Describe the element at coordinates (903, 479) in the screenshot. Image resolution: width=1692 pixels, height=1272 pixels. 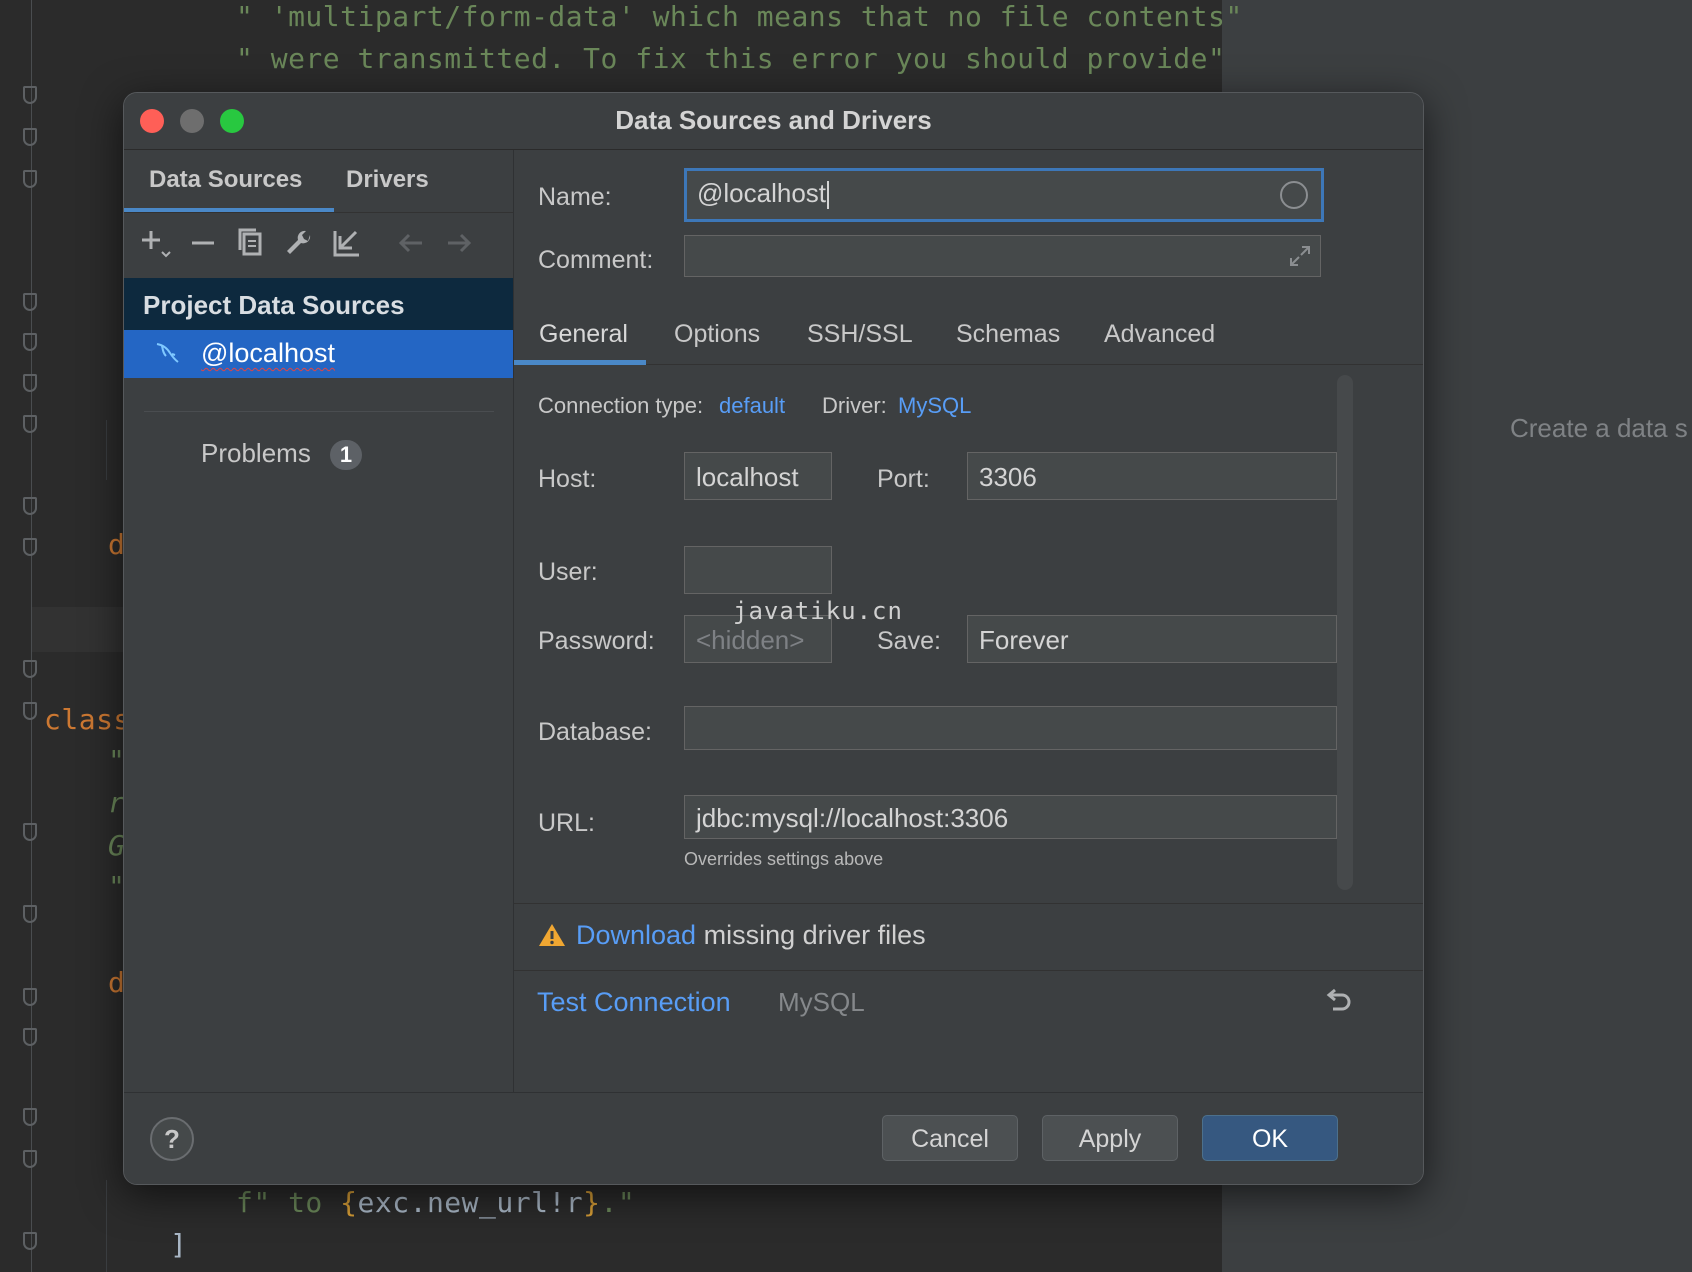
I see `port-label: Port:` at that location.